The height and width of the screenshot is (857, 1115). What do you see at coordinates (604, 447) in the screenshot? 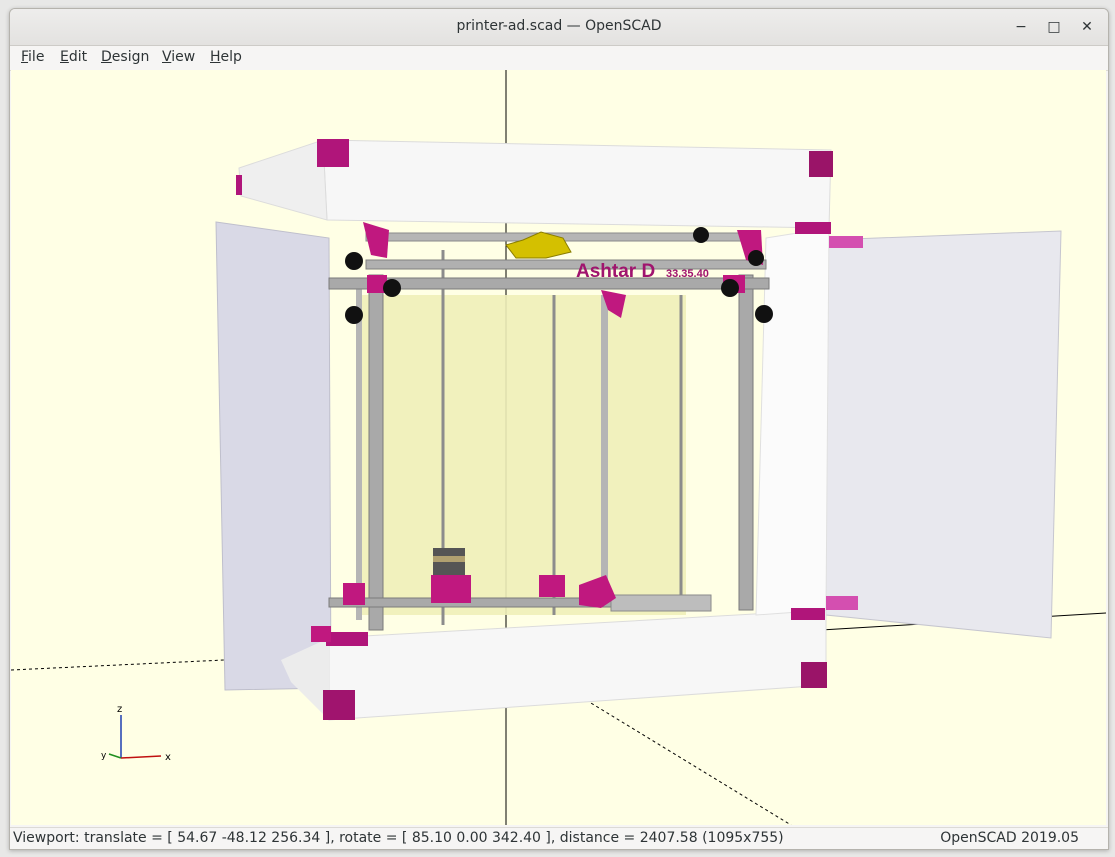
I see `frame-post-back-right` at bounding box center [604, 447].